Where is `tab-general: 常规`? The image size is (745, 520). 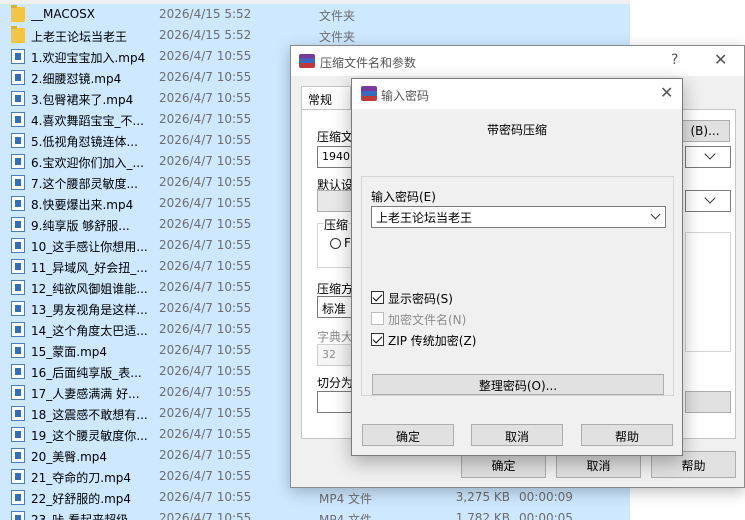 tab-general: 常规 is located at coordinates (326, 98).